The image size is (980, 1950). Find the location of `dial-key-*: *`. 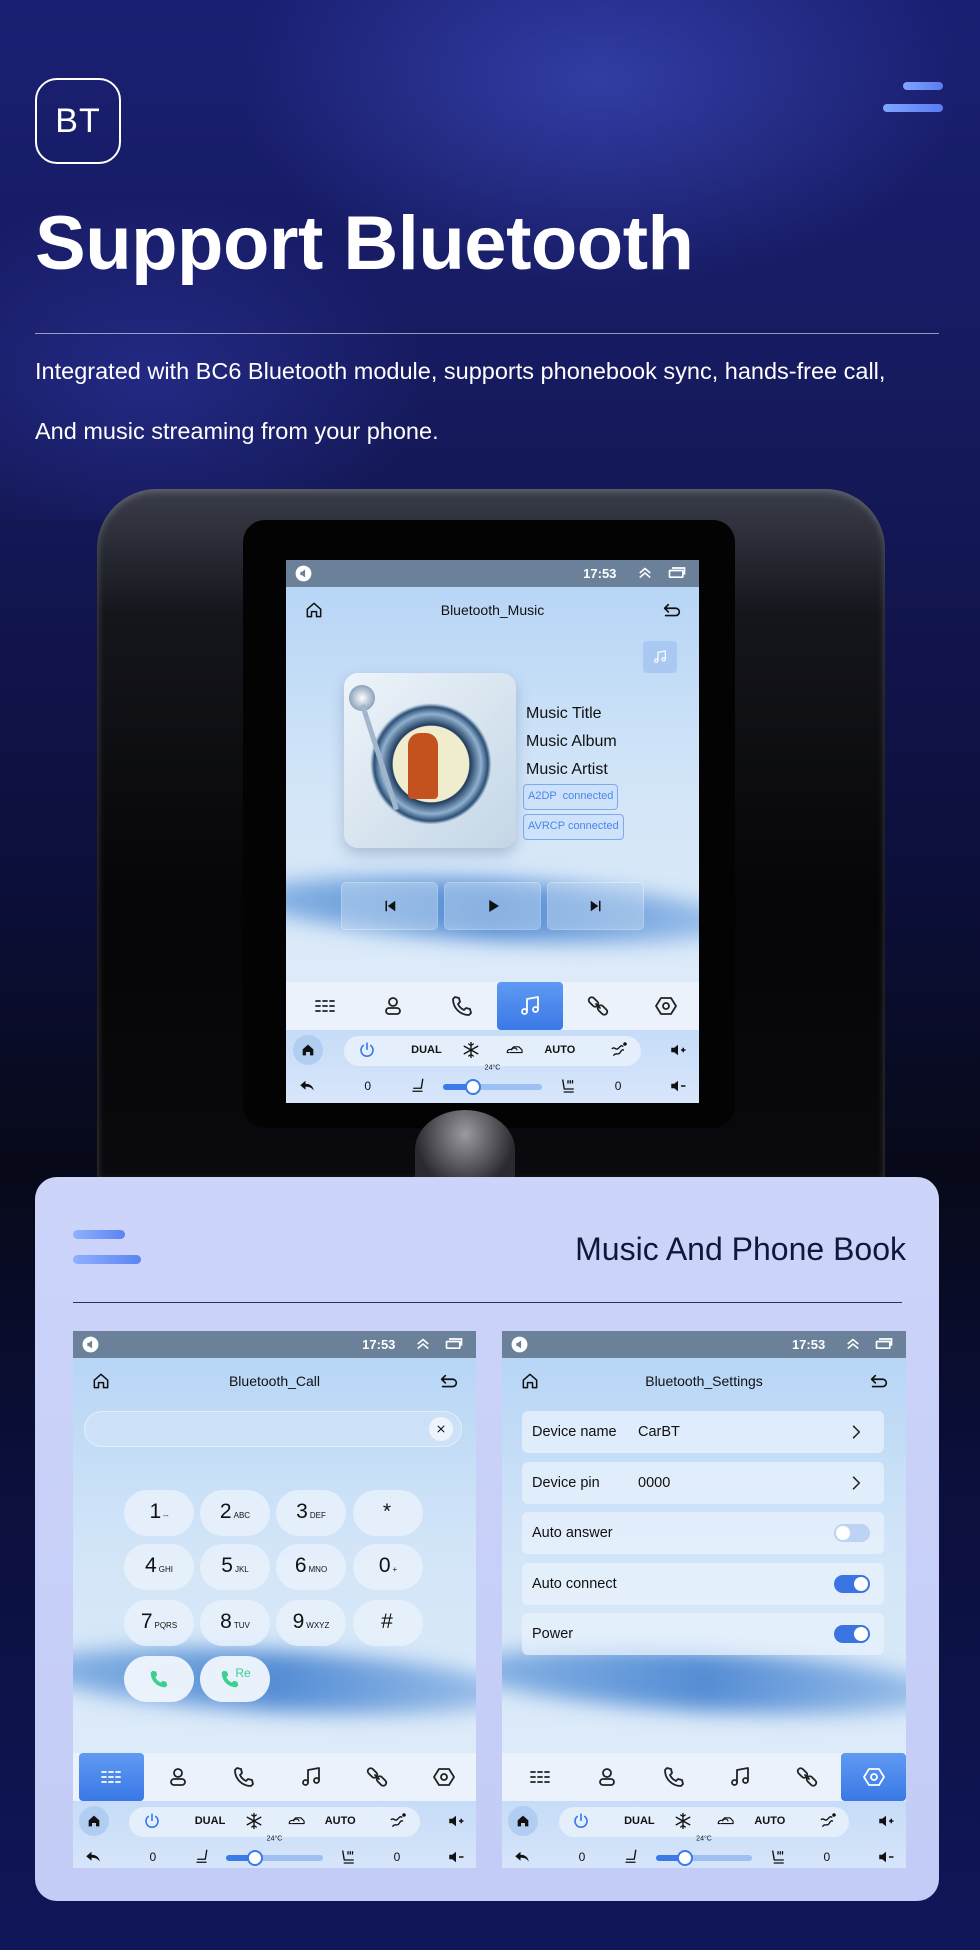

dial-key-*: * is located at coordinates (388, 1513).